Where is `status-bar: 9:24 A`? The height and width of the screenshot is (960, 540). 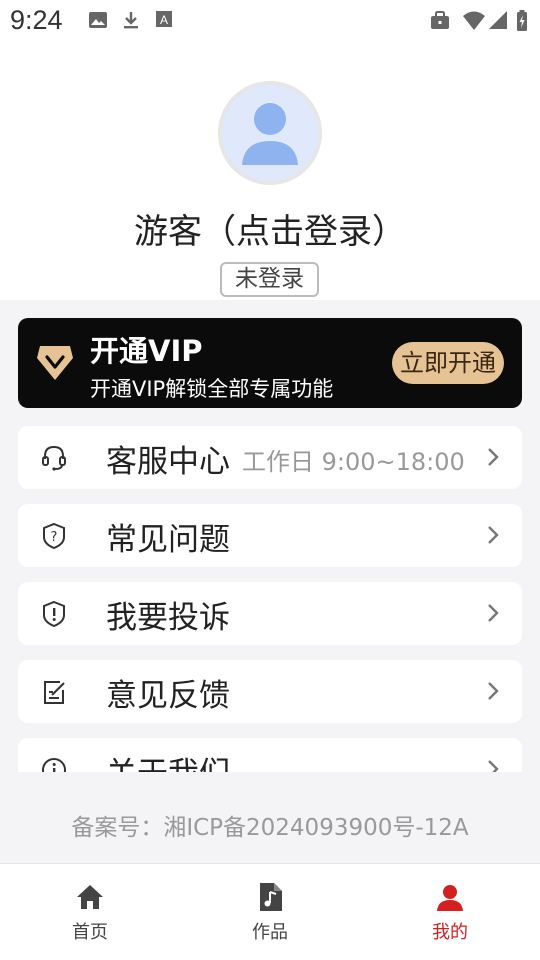 status-bar: 9:24 A is located at coordinates (270, 22).